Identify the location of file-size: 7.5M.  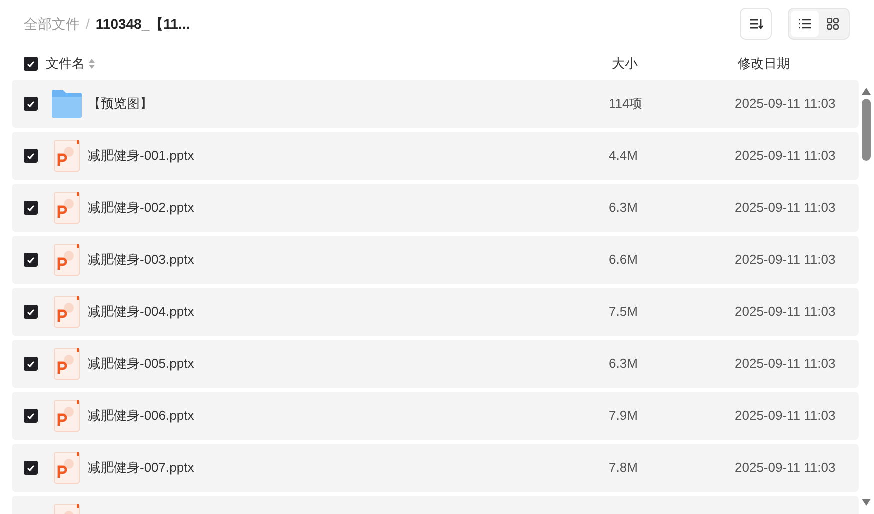
(624, 312).